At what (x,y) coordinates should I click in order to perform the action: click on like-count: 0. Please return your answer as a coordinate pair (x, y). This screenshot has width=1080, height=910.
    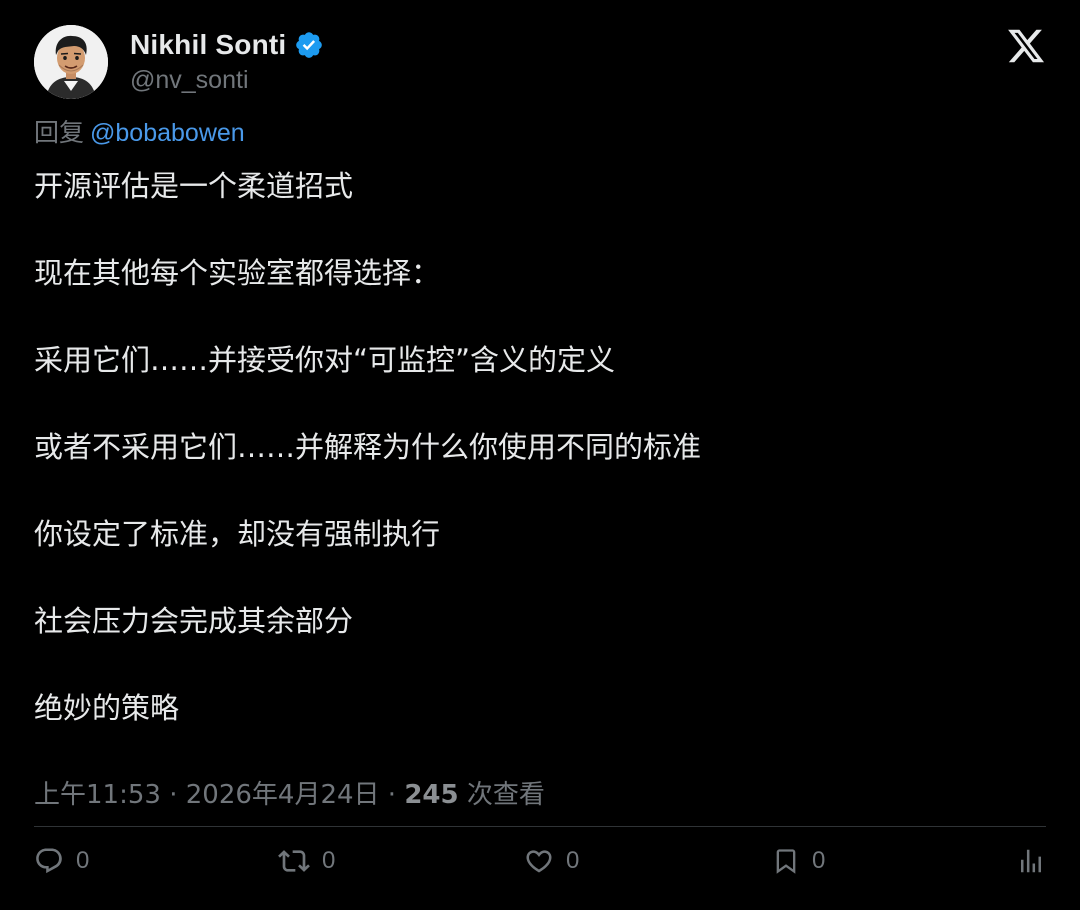
    Looking at the image, I should click on (573, 860).